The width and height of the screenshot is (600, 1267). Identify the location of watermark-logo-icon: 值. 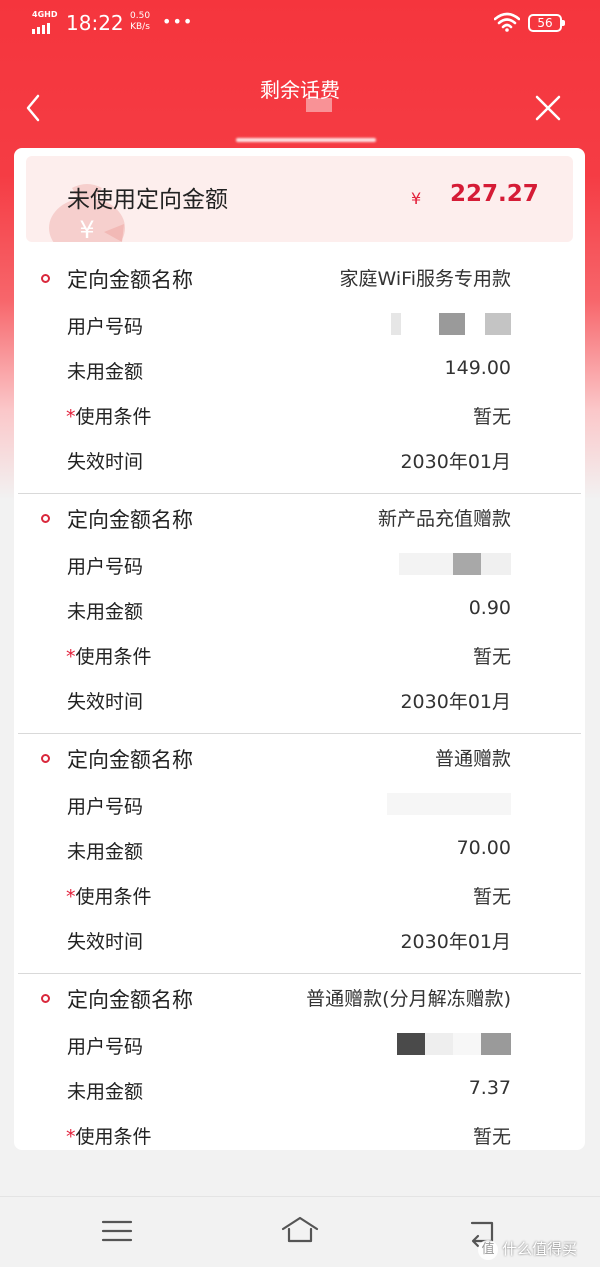
(488, 1249).